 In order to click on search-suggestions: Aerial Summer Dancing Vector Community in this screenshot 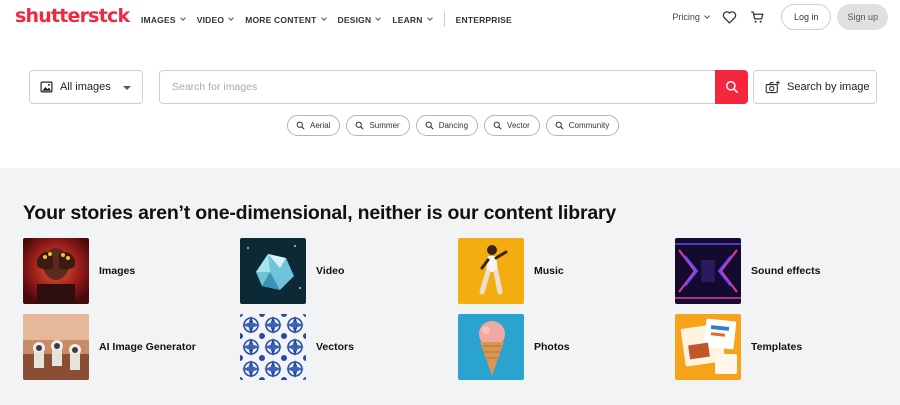, I will do `click(456, 125)`.